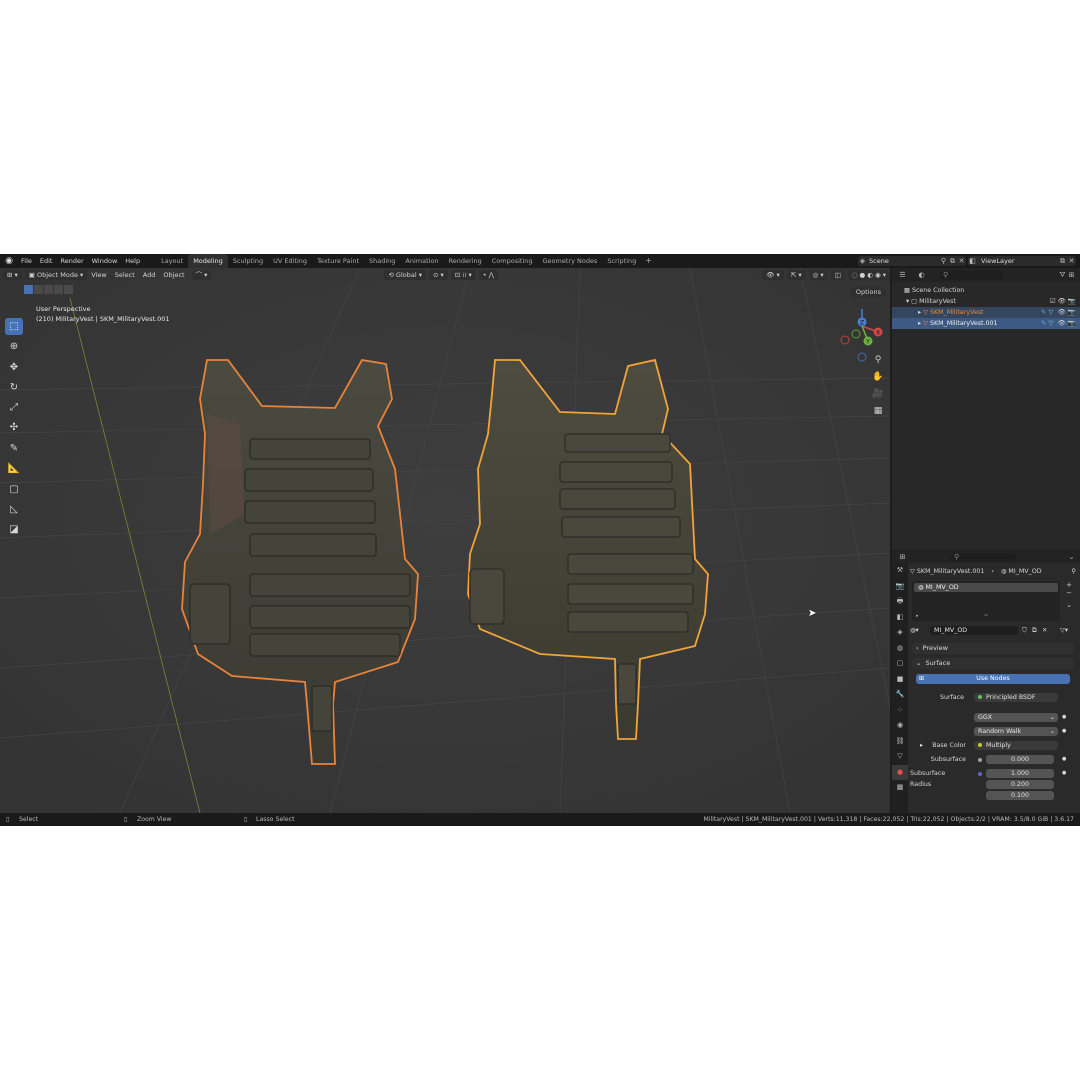  Describe the element at coordinates (900, 633) in the screenshot. I see `scene-tab-icon: ◈` at that location.